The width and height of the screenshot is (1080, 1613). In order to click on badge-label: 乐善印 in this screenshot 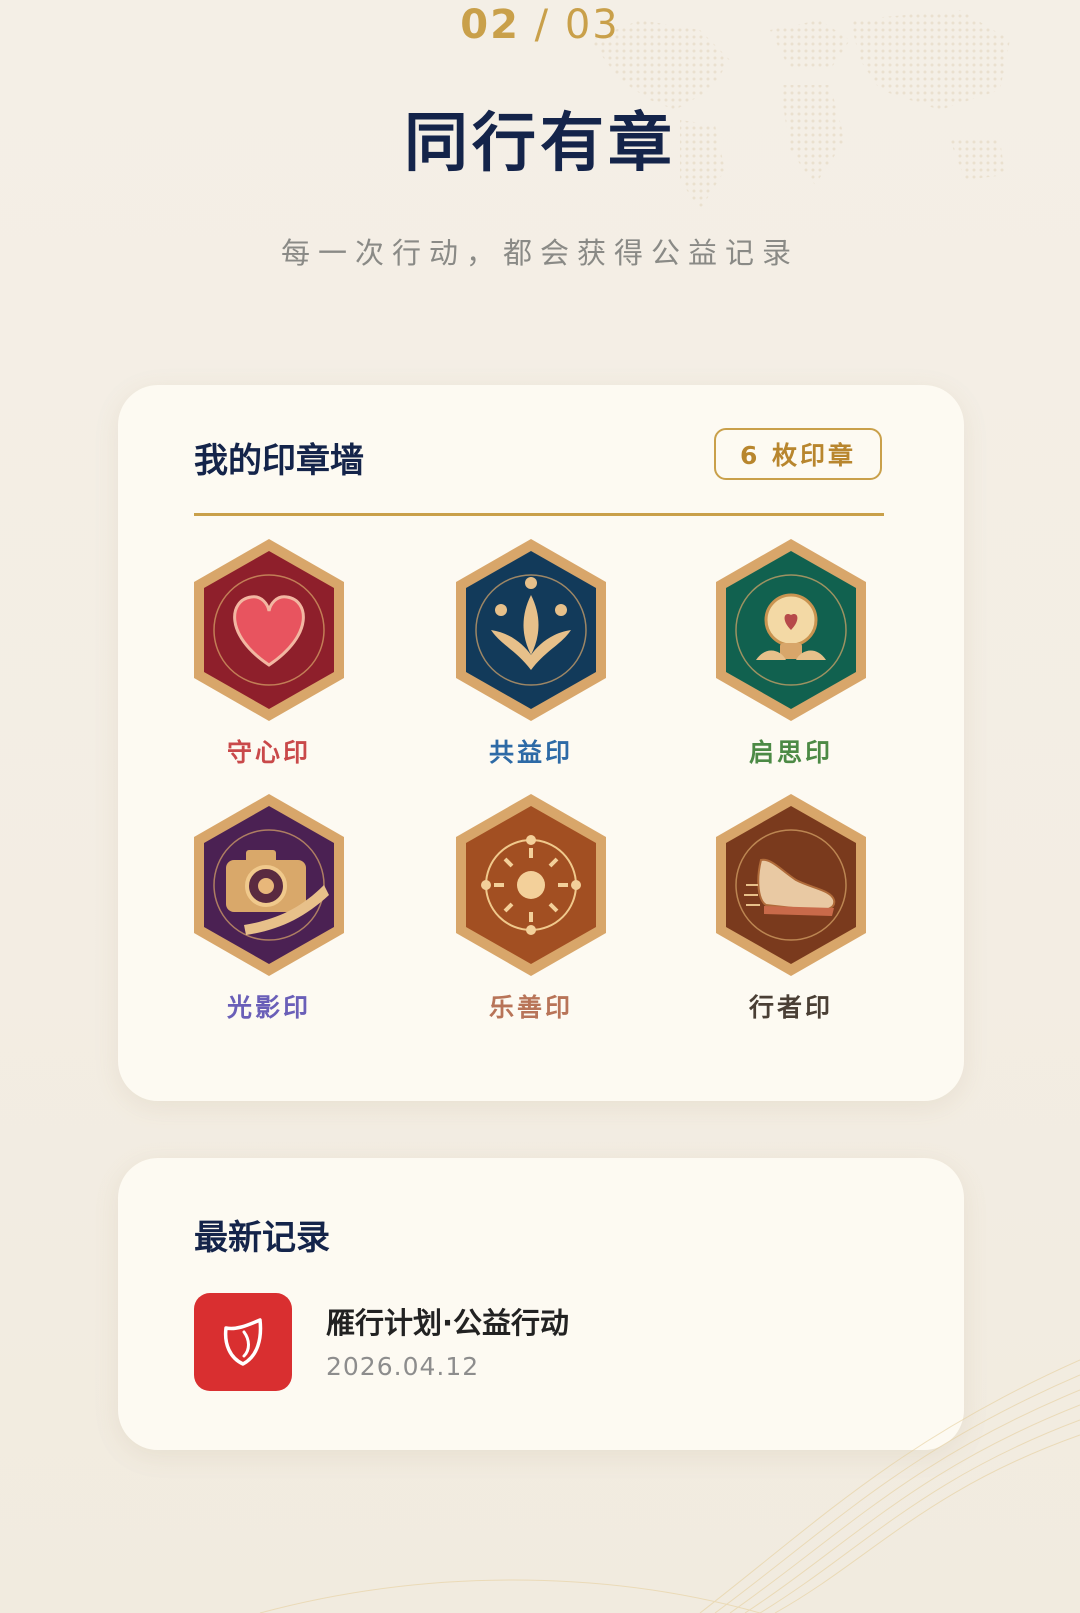, I will do `click(530, 1007)`.